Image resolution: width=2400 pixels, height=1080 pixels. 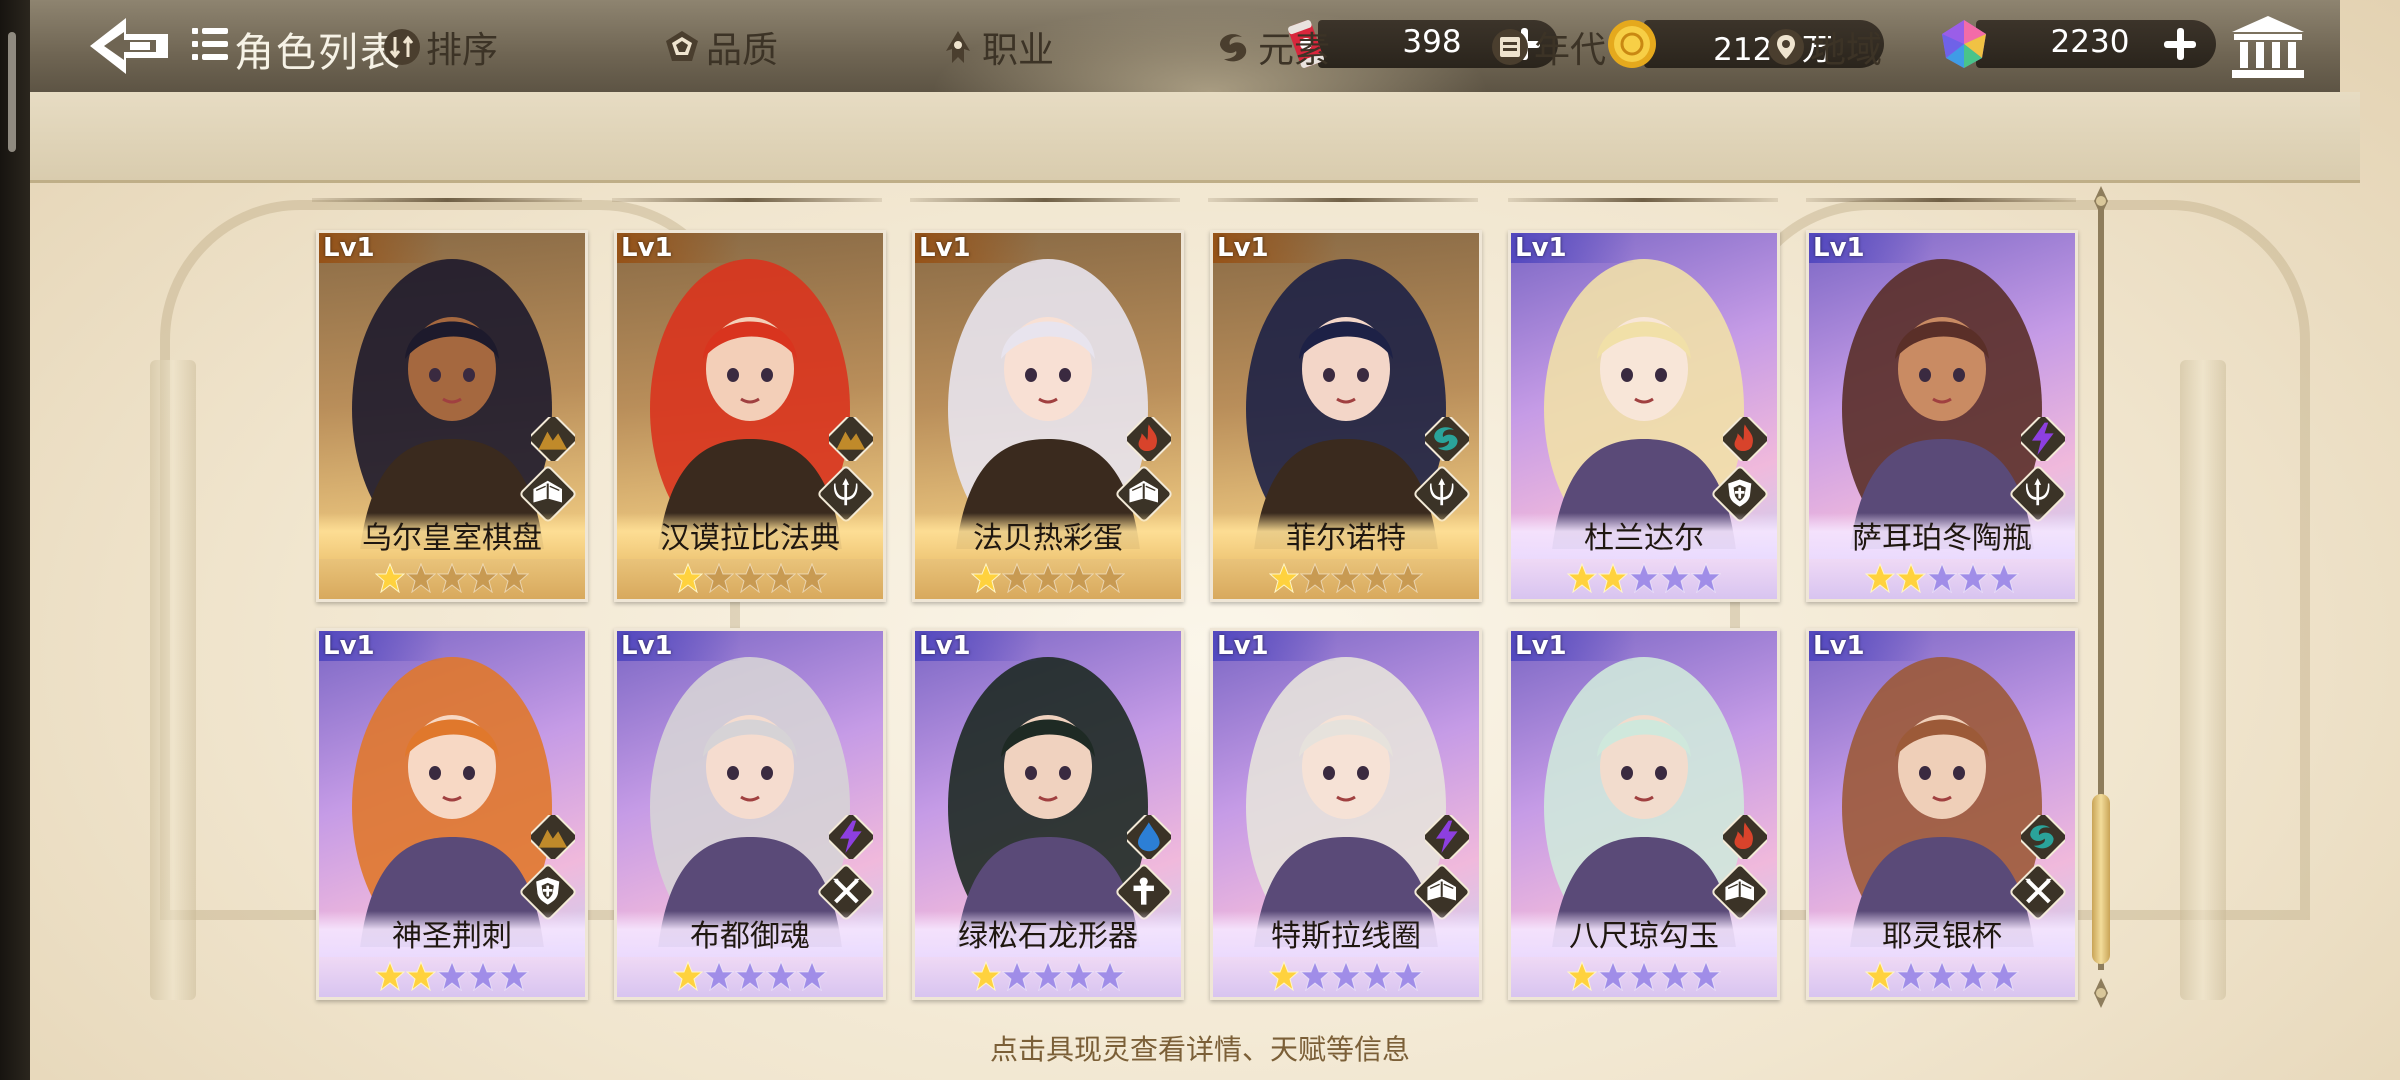 I want to click on decorative-pillar-left, so click(x=173, y=680).